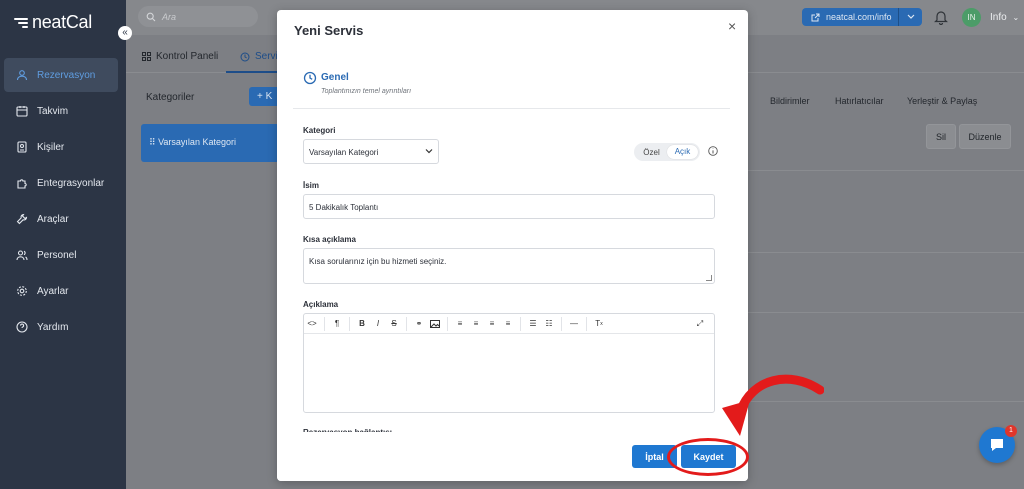 The width and height of the screenshot is (1024, 489). I want to click on align-left-icon: ≡, so click(460, 324).